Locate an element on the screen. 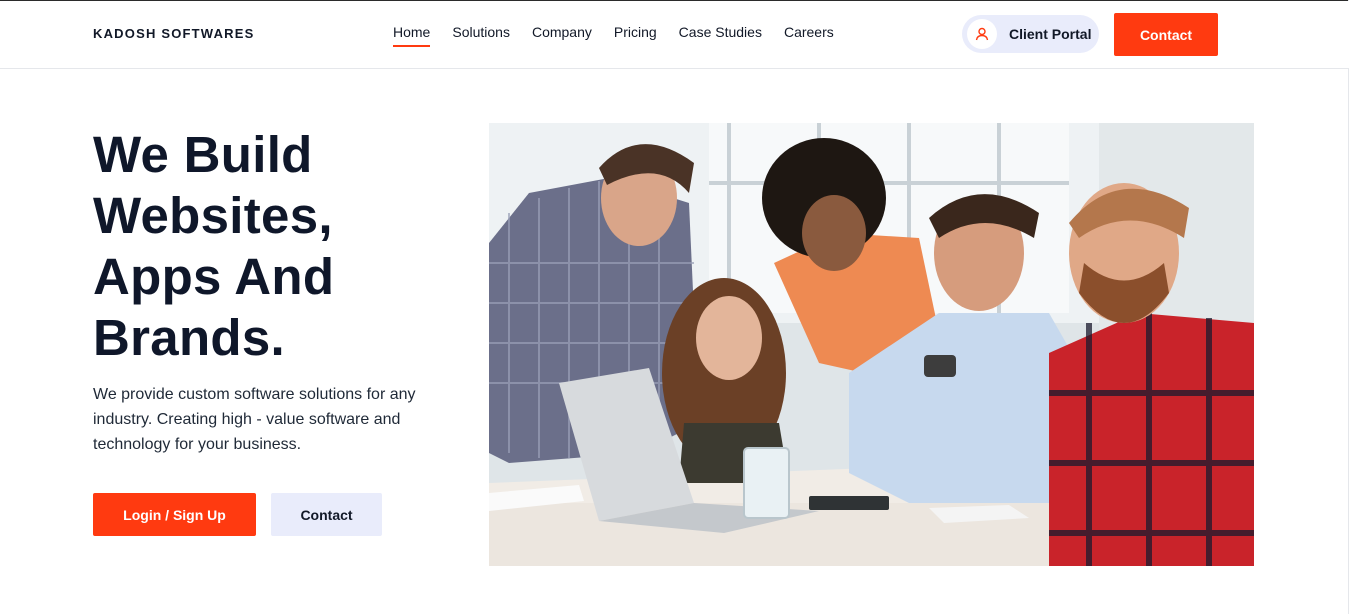 Image resolution: width=1349 pixels, height=614 pixels. nav-solutions: Solutions is located at coordinates (481, 35).